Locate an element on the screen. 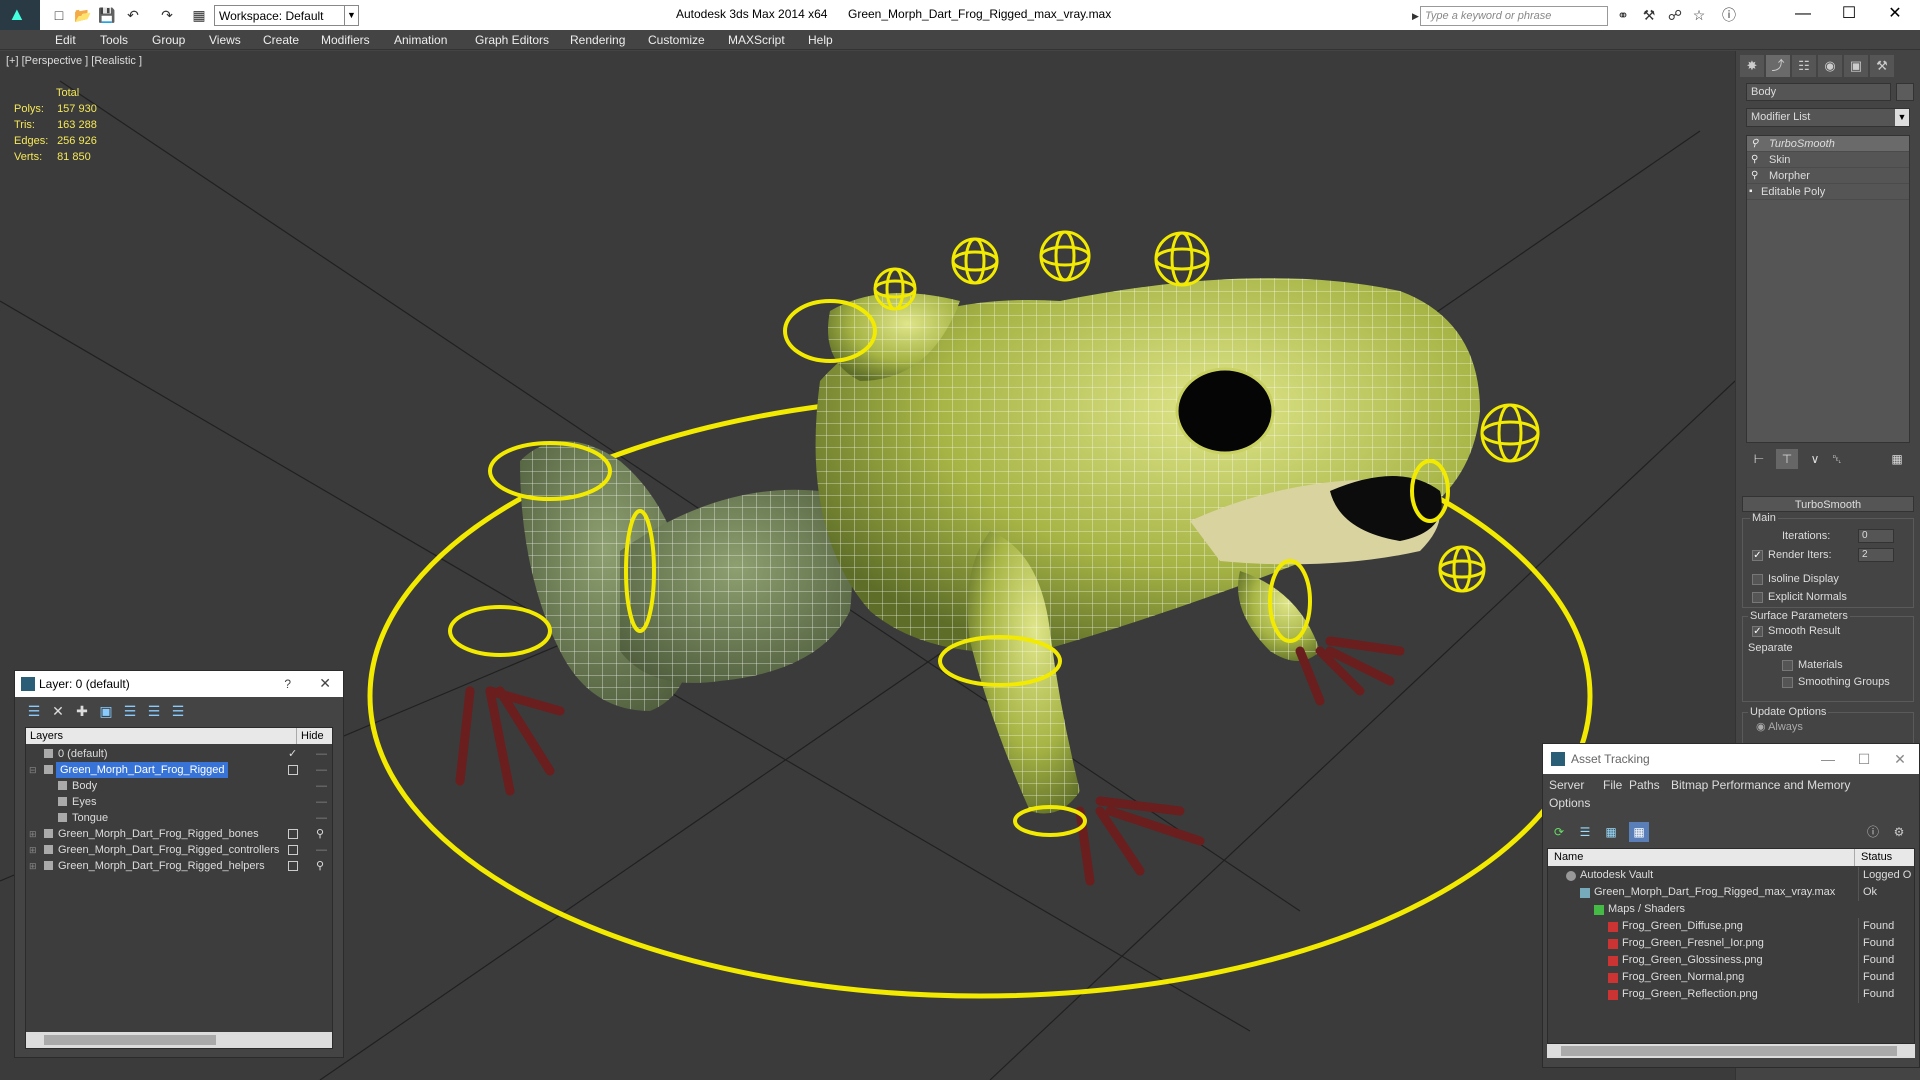 The width and height of the screenshot is (1920, 1080). star-icon: ☆ is located at coordinates (1699, 15).